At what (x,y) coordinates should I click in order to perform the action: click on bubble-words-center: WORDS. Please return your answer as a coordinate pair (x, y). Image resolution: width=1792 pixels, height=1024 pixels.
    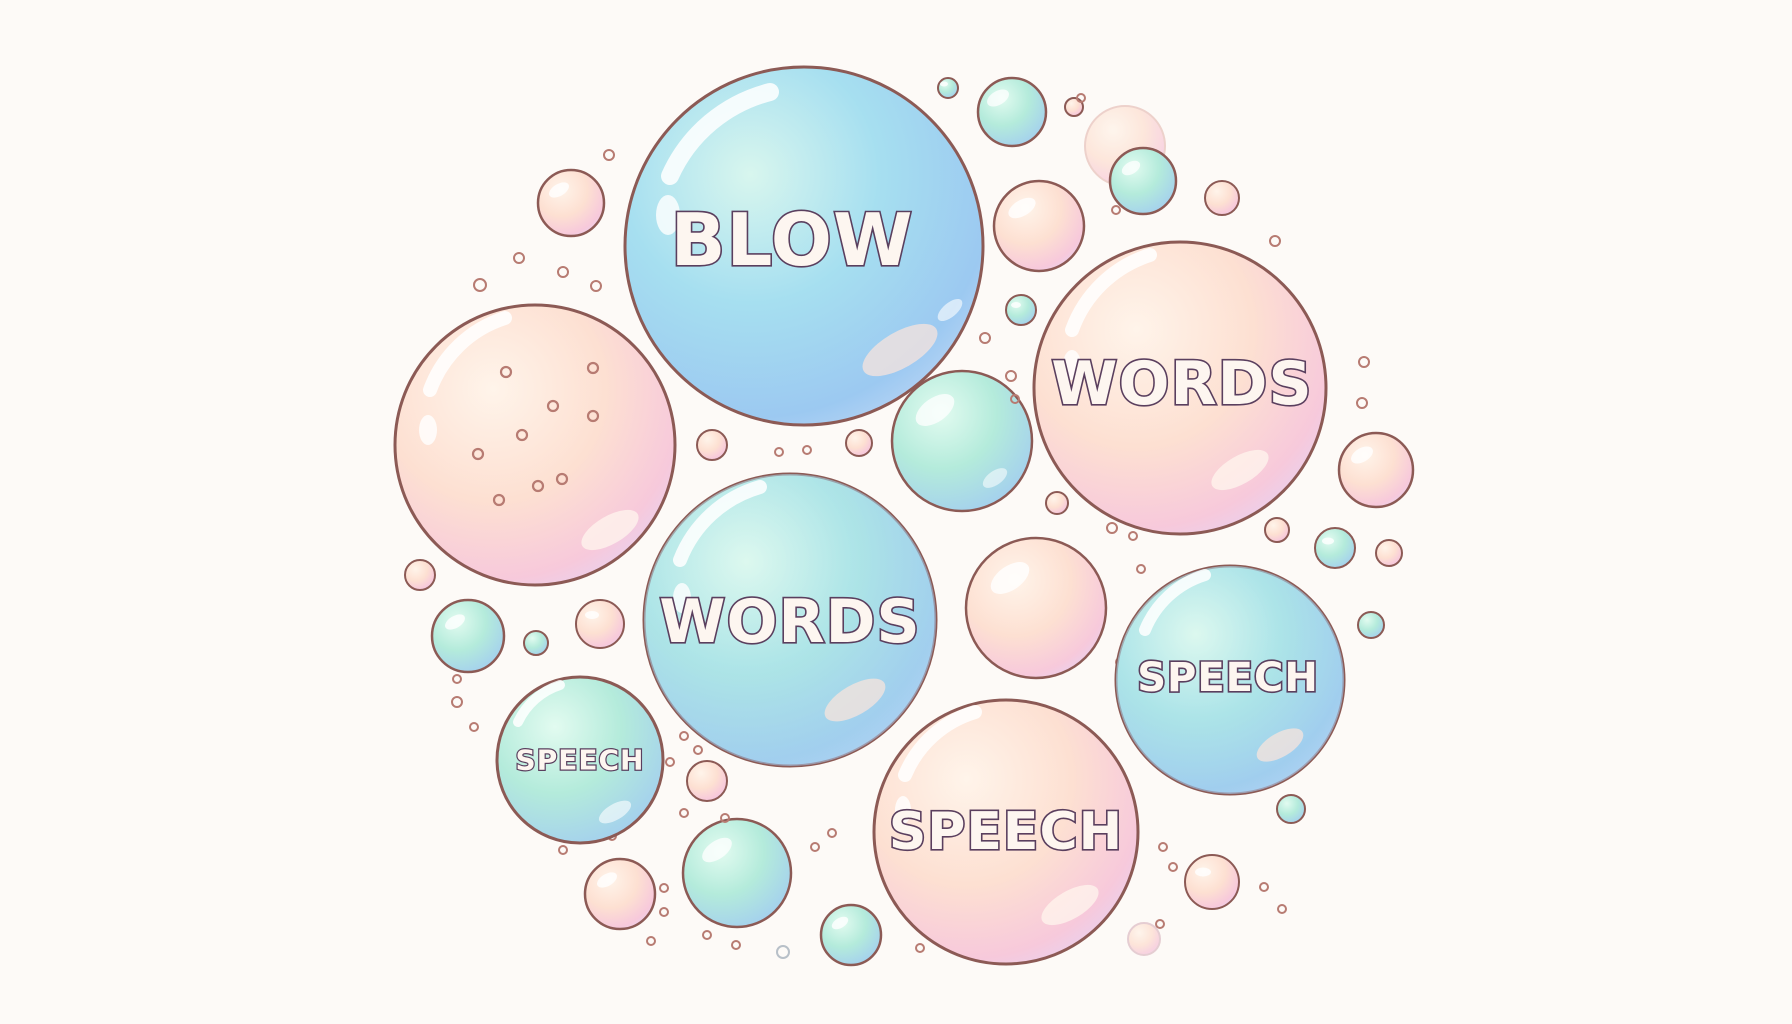
    Looking at the image, I should click on (790, 620).